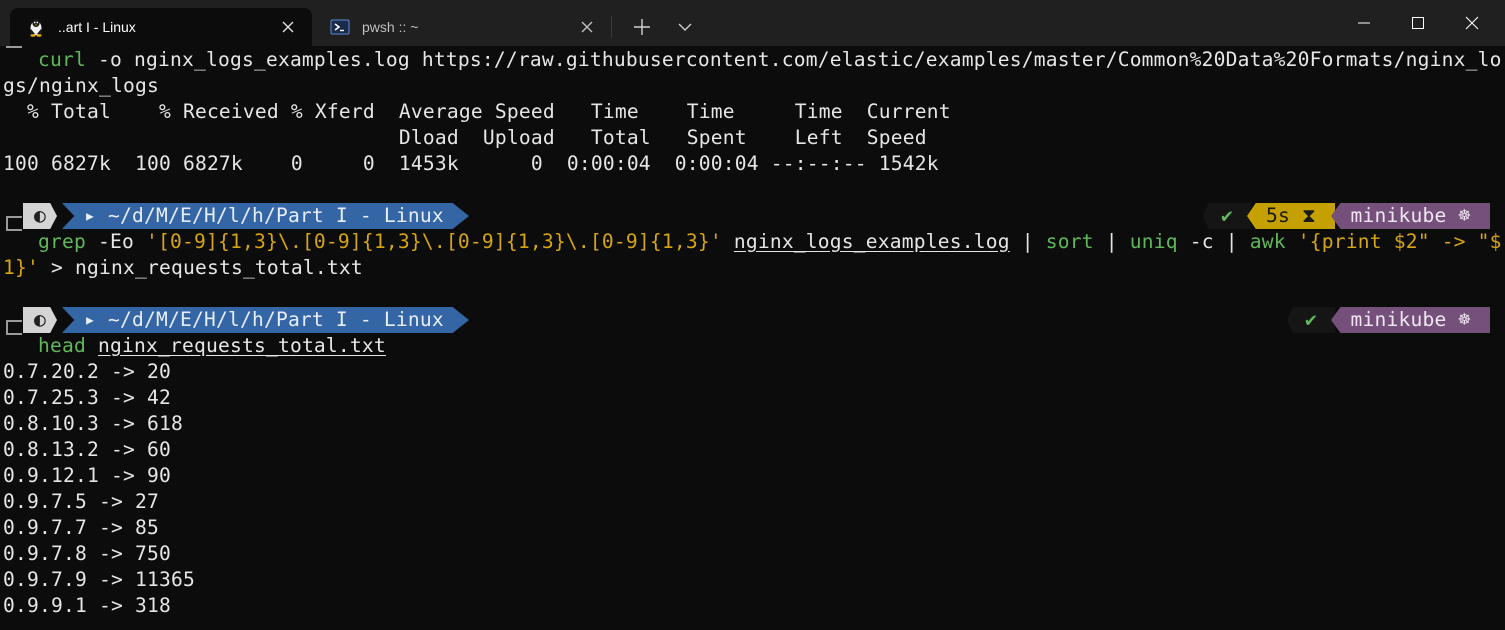 The width and height of the screenshot is (1505, 630). Describe the element at coordinates (1213, 241) in the screenshot. I see `command-flags: -c |` at that location.